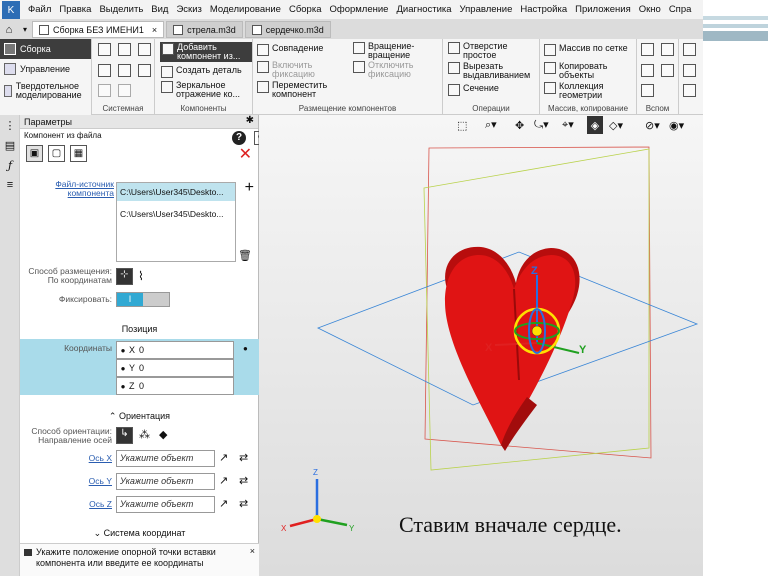  Describe the element at coordinates (100, 481) in the screenshot. I see `axis-y-link: Ось Y` at that location.